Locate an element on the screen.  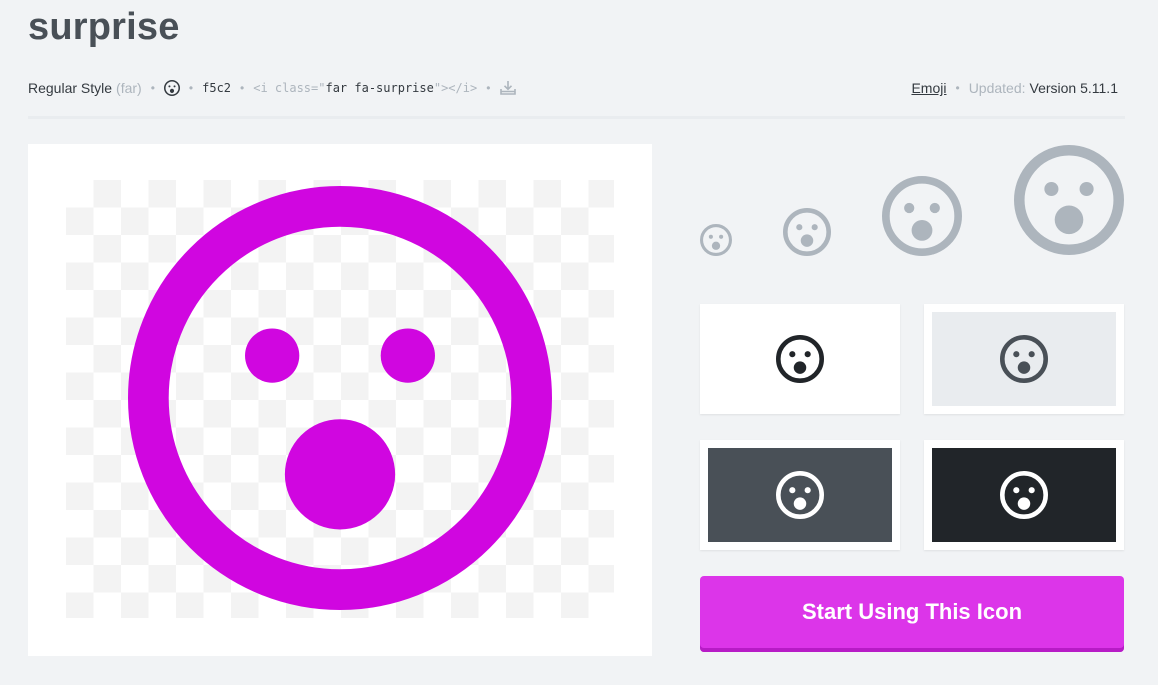
preview-darker-bg is located at coordinates (1024, 495).